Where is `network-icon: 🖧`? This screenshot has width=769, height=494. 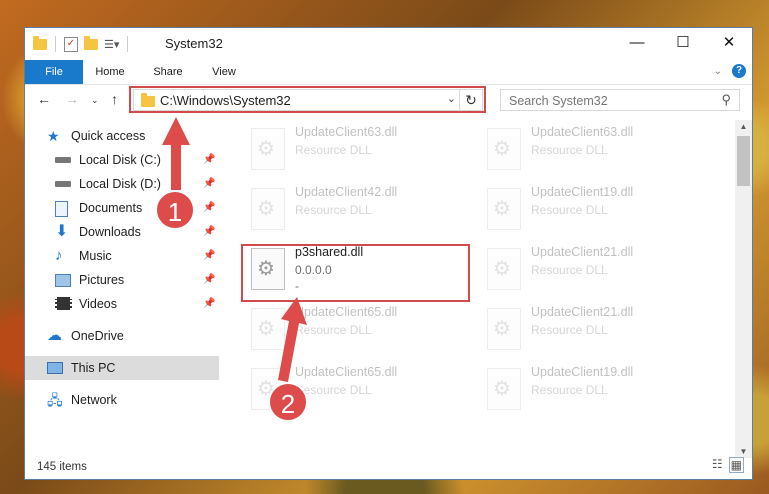 network-icon: 🖧 is located at coordinates (55, 400).